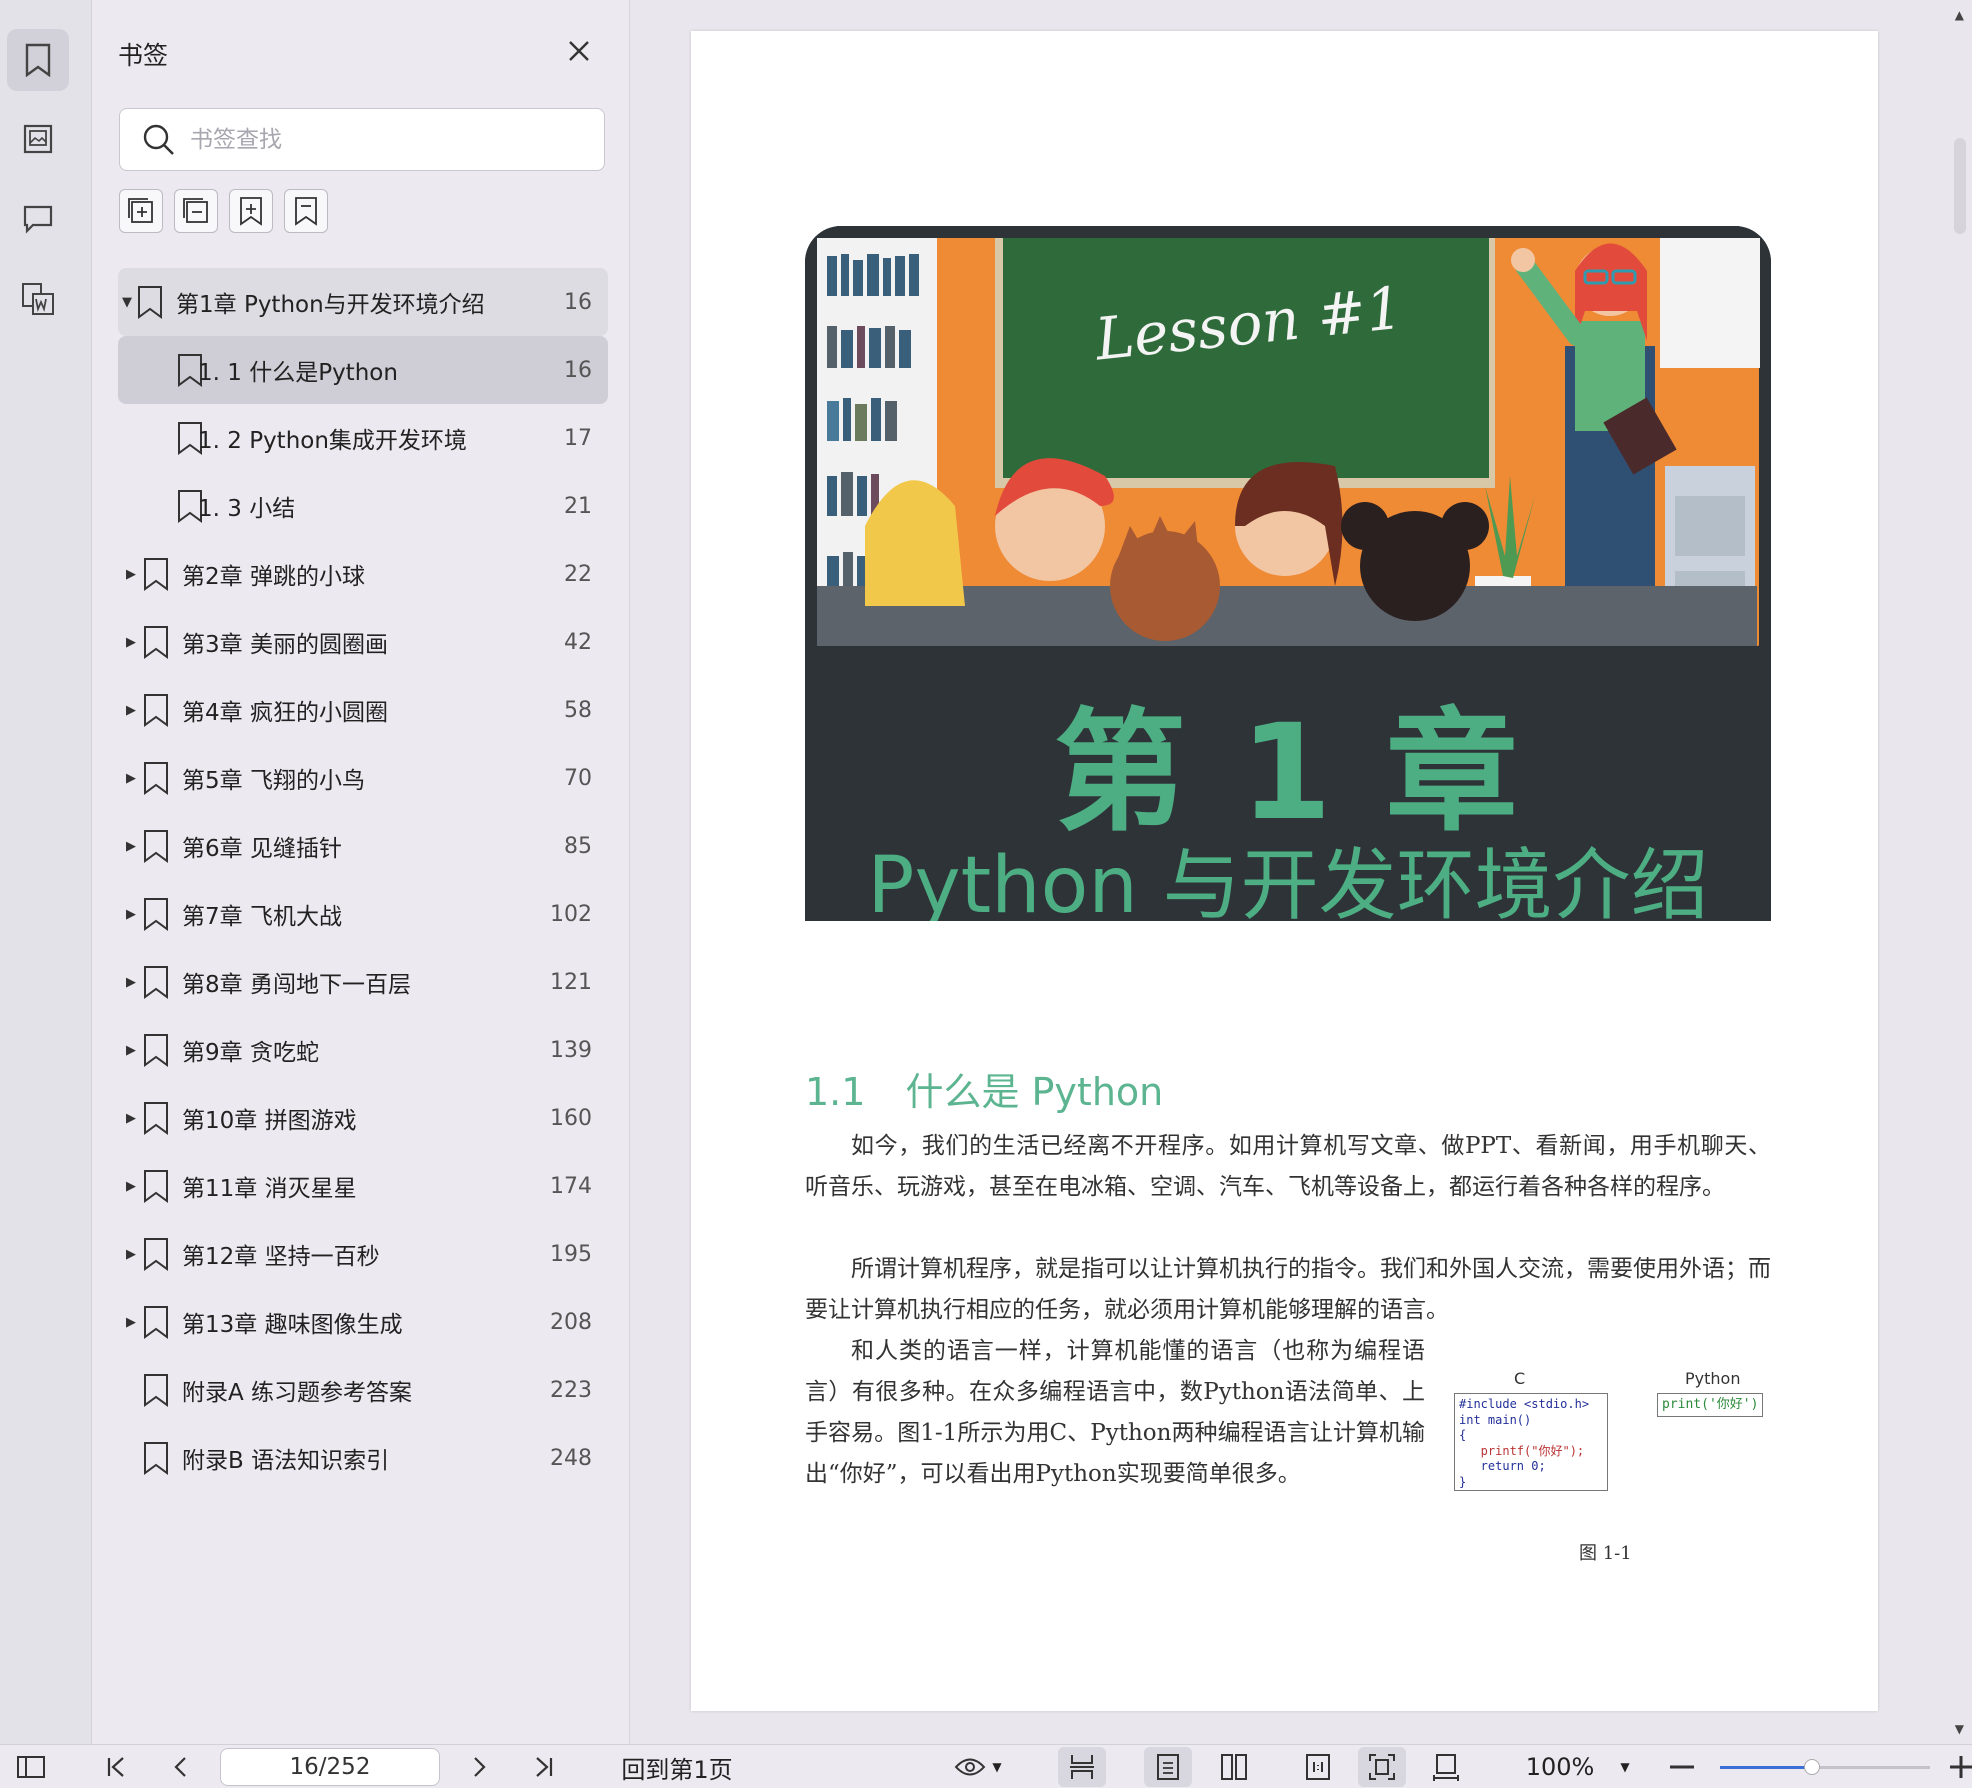  What do you see at coordinates (677, 1766) in the screenshot?
I see `goto-first-page-link: 回到第1页` at bounding box center [677, 1766].